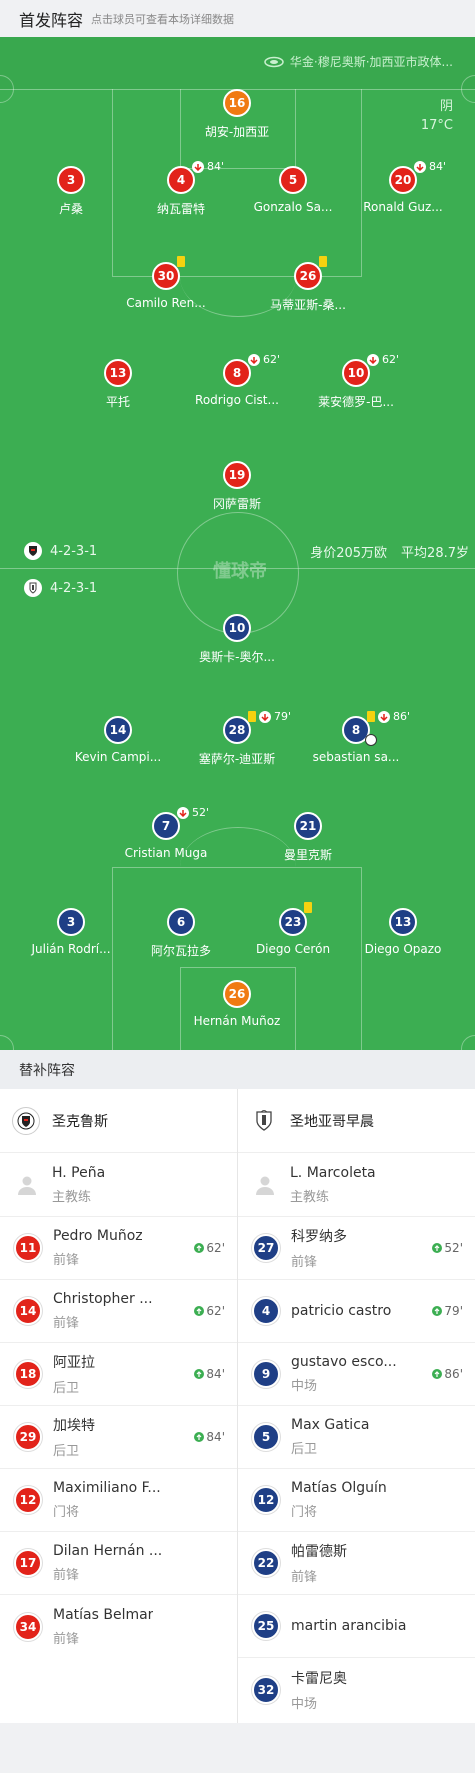 The width and height of the screenshot is (475, 1773). What do you see at coordinates (356, 1563) in the screenshot?
I see `sub-player-row: 22 帕雷德斯 前锋` at bounding box center [356, 1563].